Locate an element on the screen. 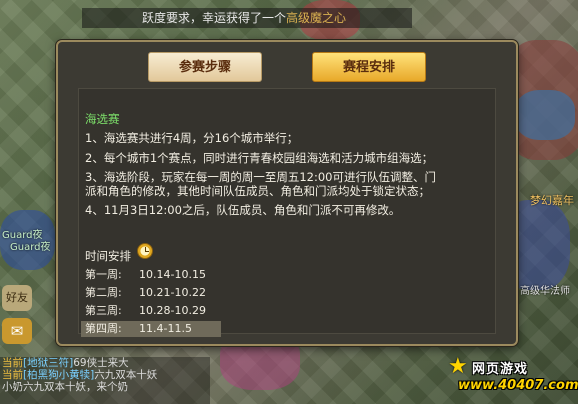 Image resolution: width=578 pixels, height=404 pixels. watermark-url: www.40407.com is located at coordinates (518, 385).